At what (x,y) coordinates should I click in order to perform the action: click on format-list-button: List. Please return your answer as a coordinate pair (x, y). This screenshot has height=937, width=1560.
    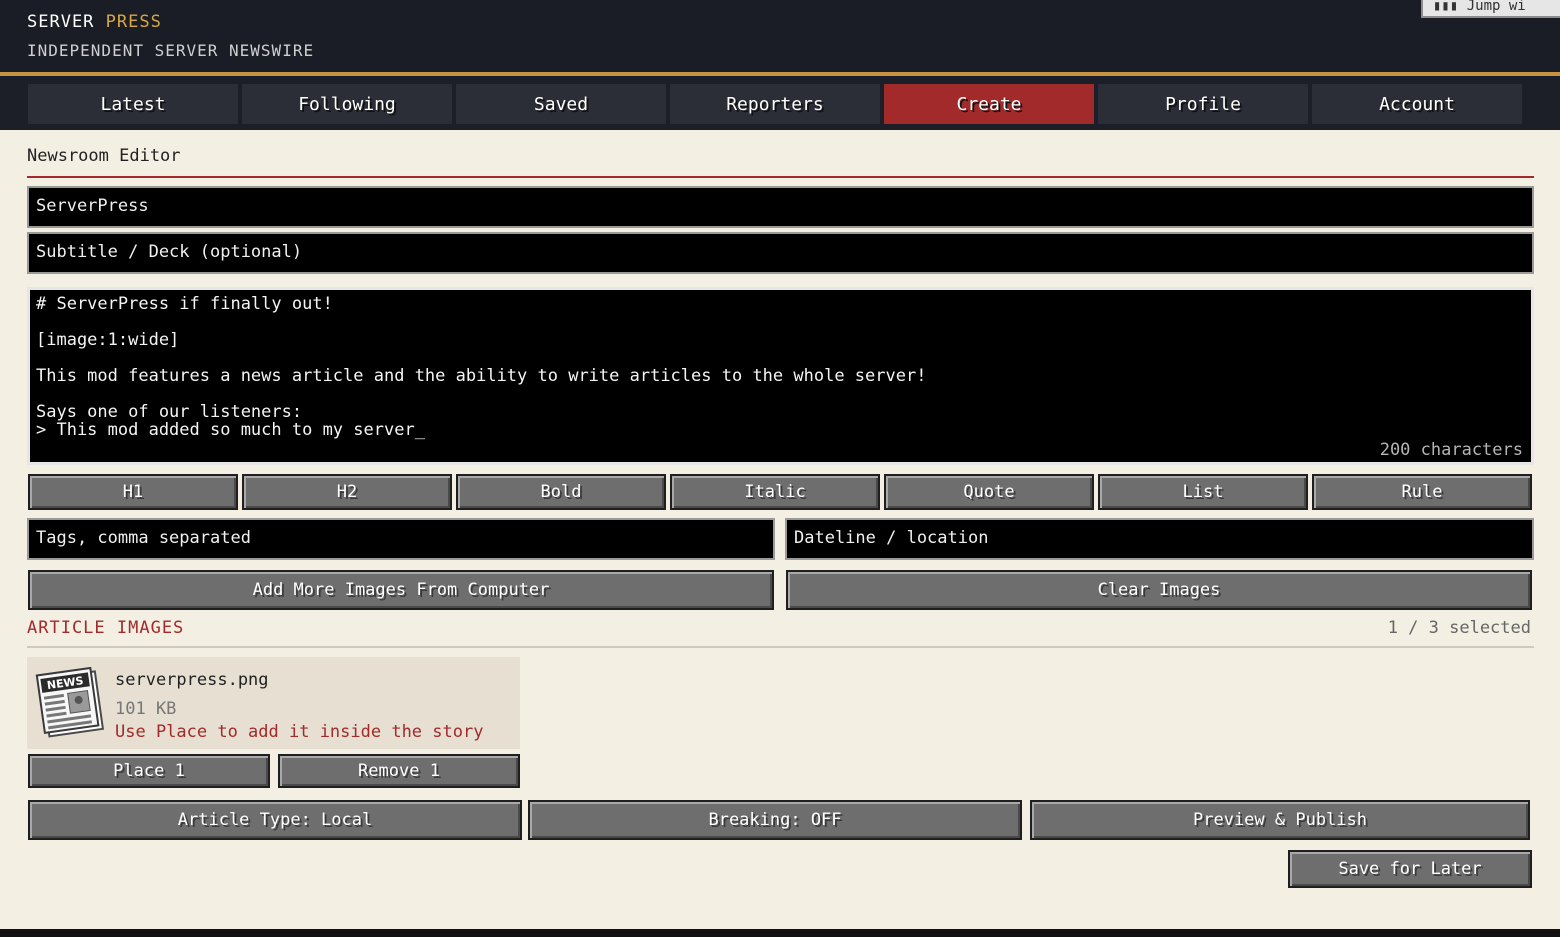
    Looking at the image, I should click on (1203, 492).